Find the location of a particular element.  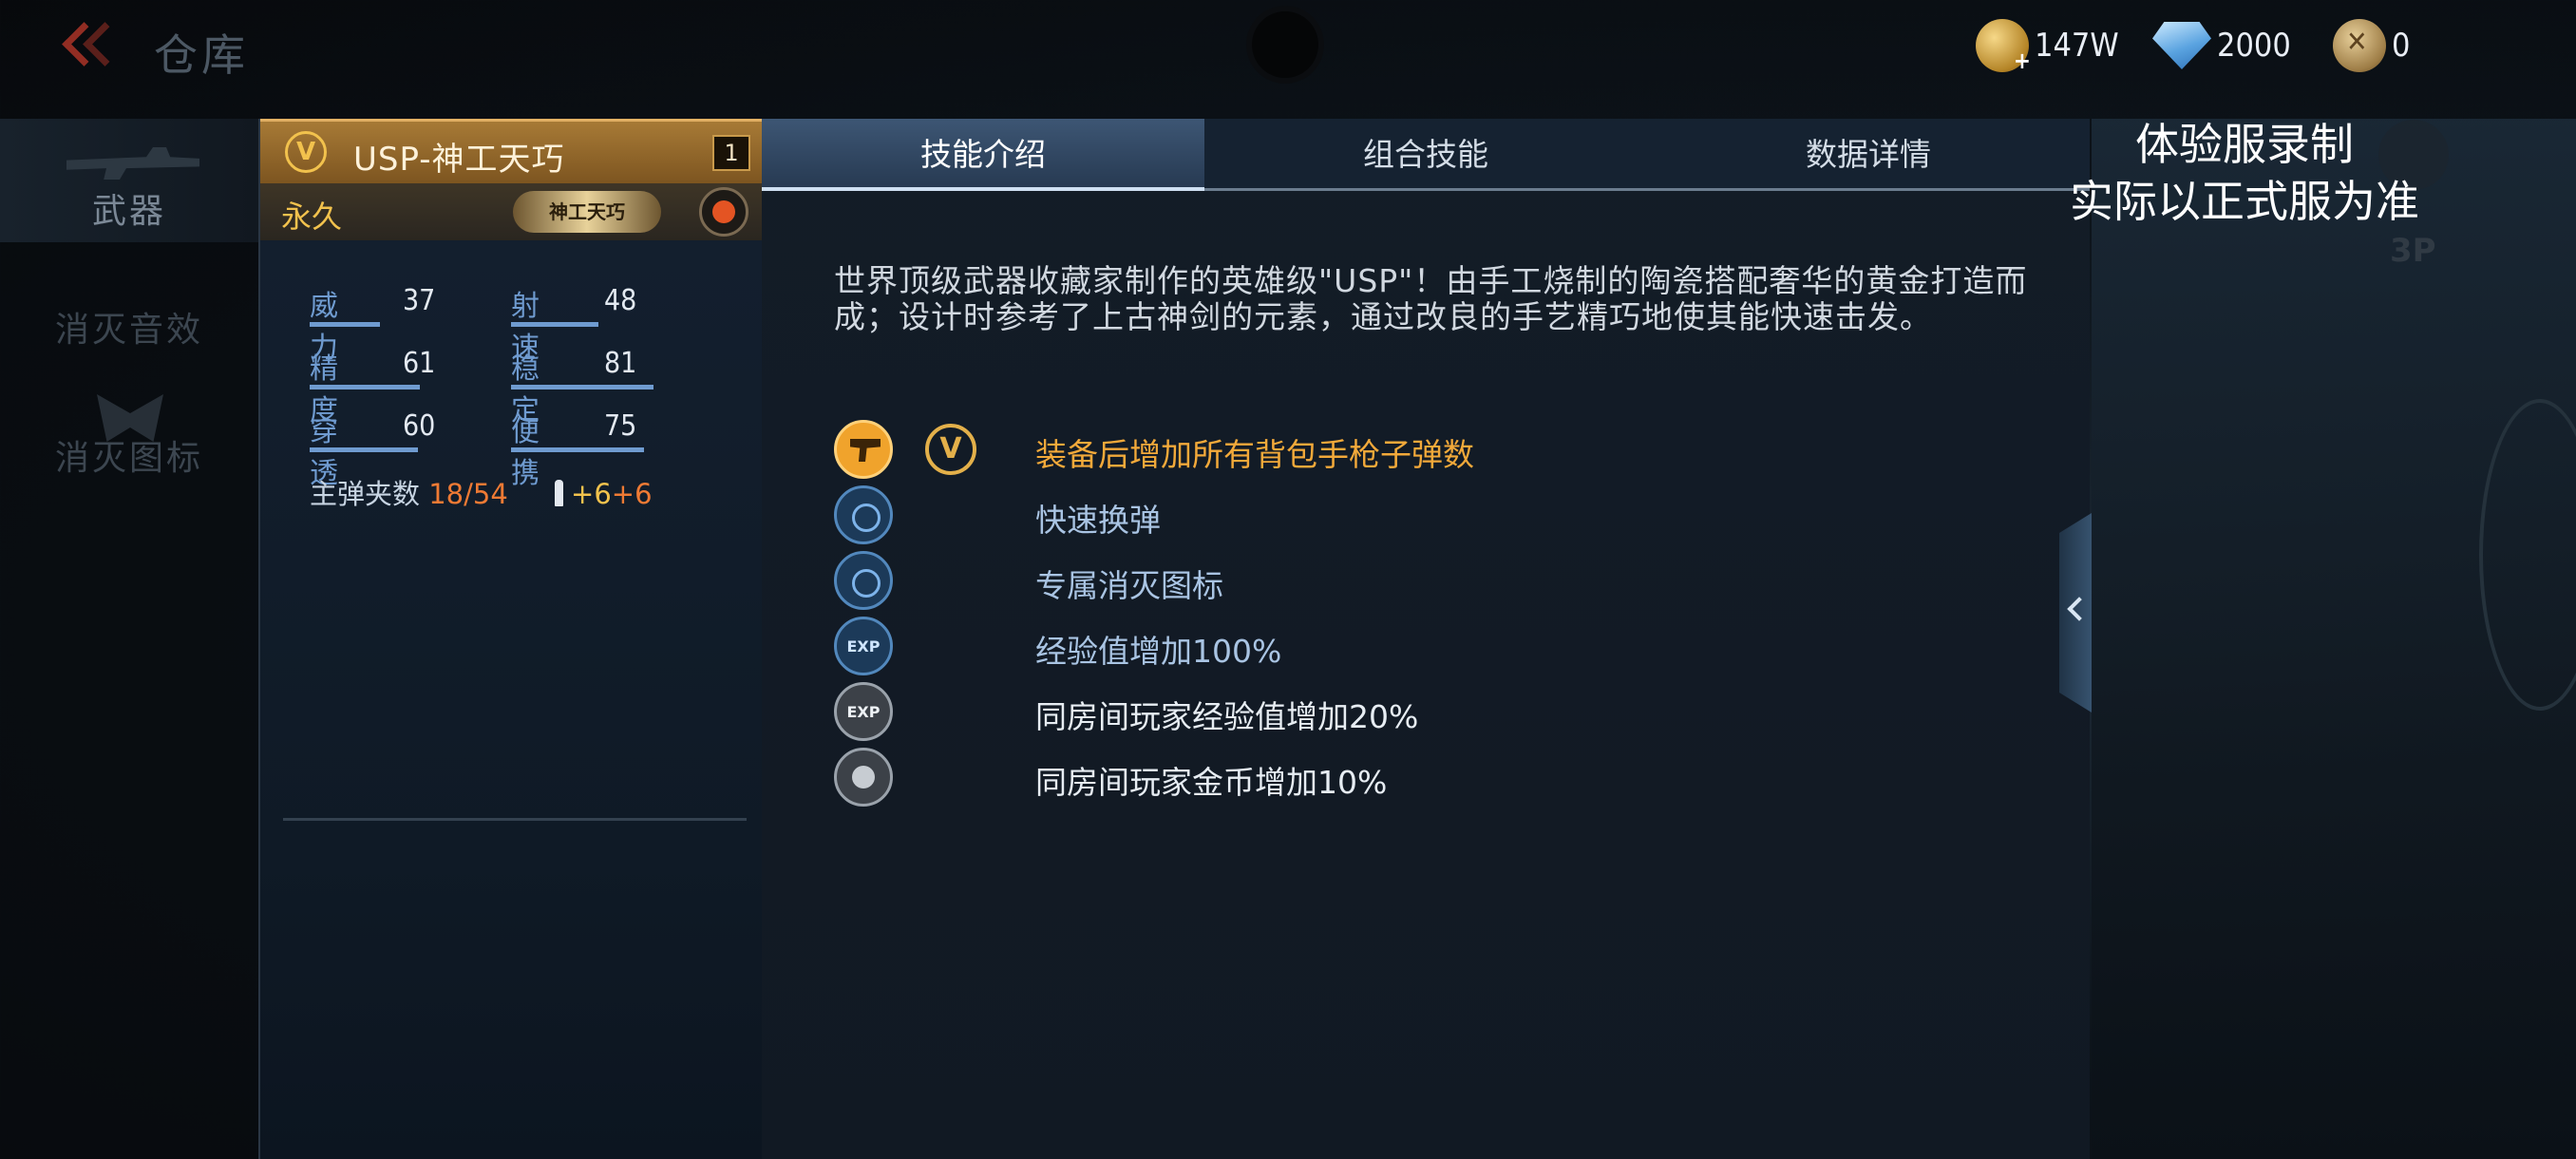

room-exp-icon: EXP is located at coordinates (863, 711).